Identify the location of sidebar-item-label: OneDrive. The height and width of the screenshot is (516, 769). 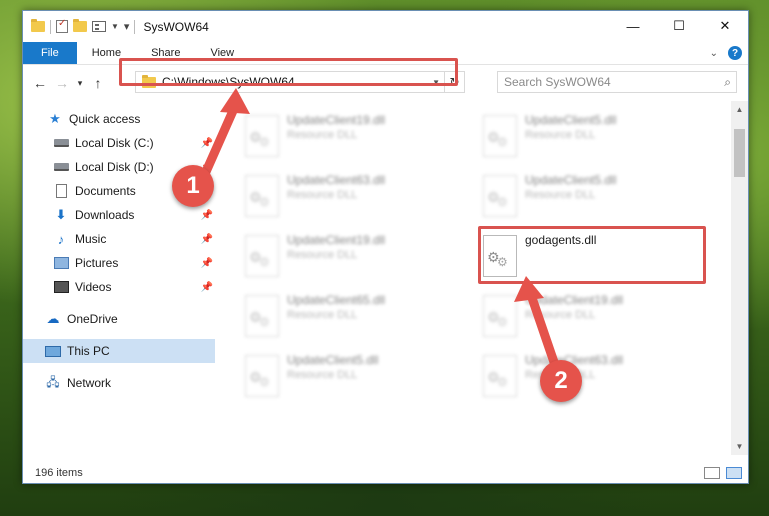
(92, 319).